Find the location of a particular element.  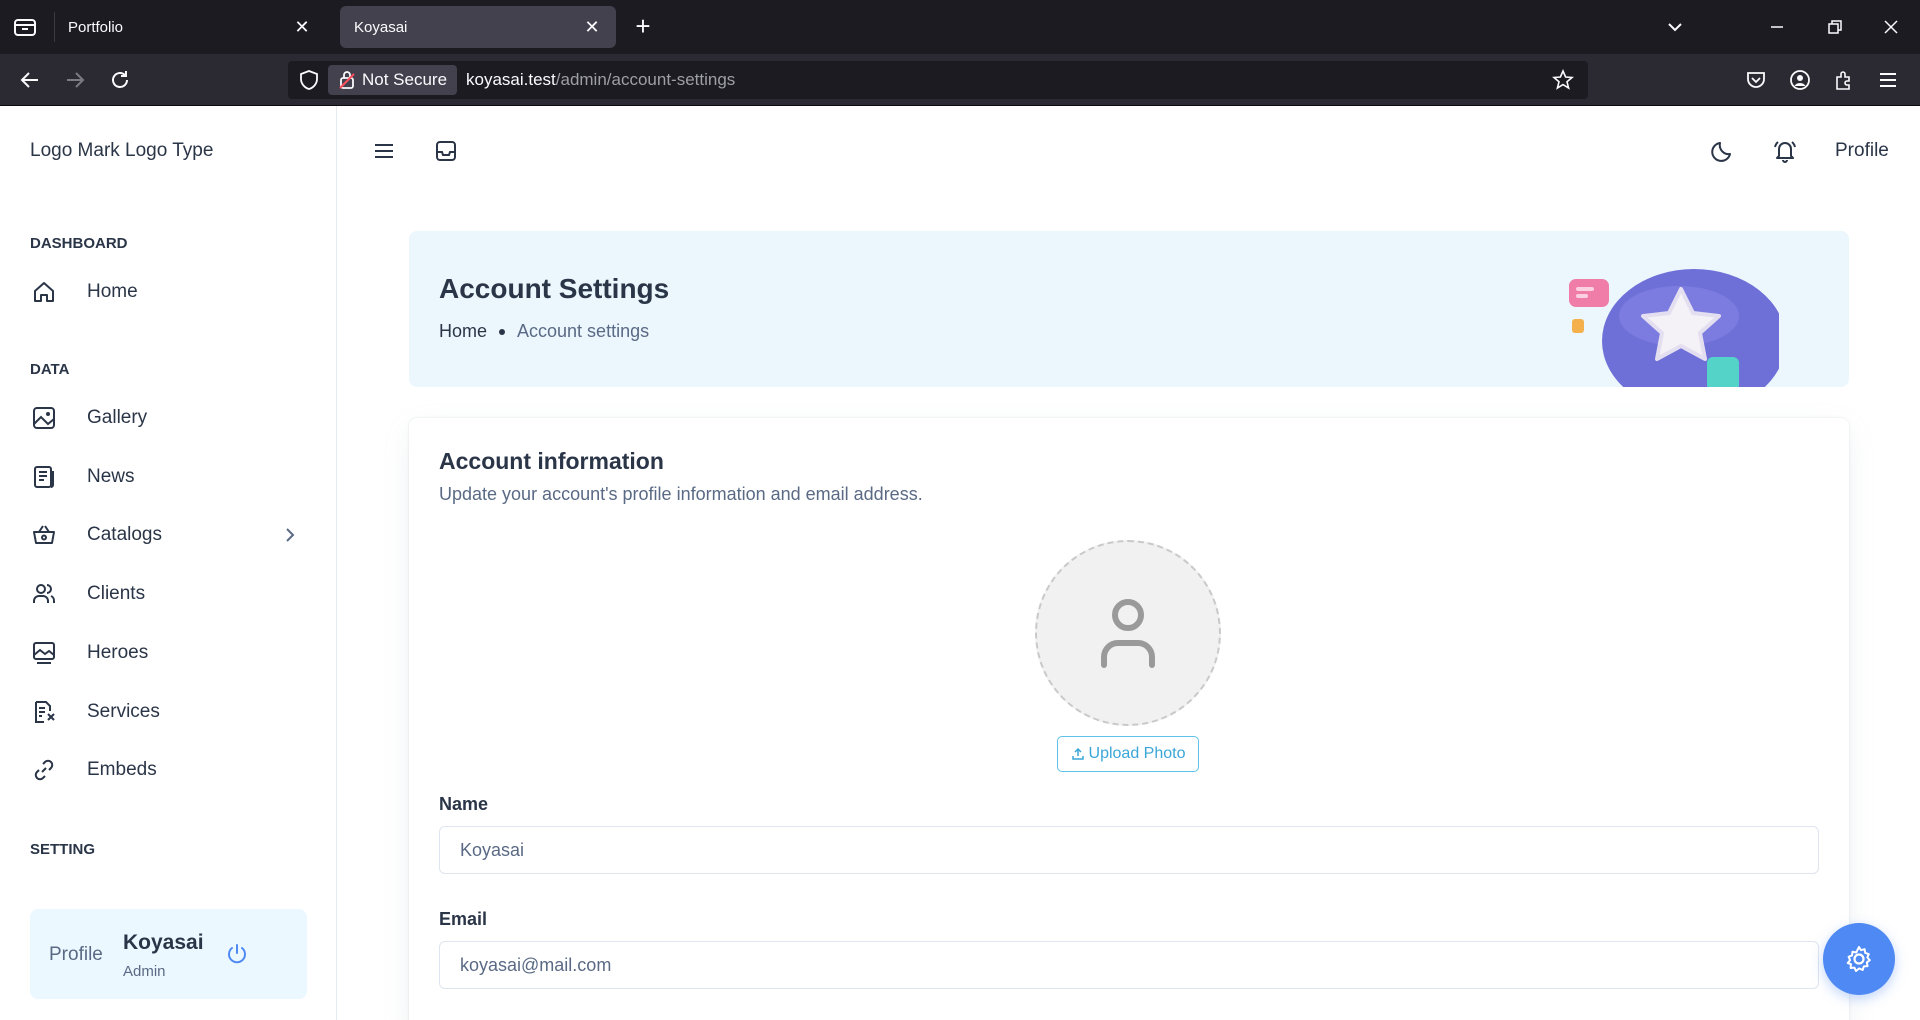

users-icon is located at coordinates (44, 594).